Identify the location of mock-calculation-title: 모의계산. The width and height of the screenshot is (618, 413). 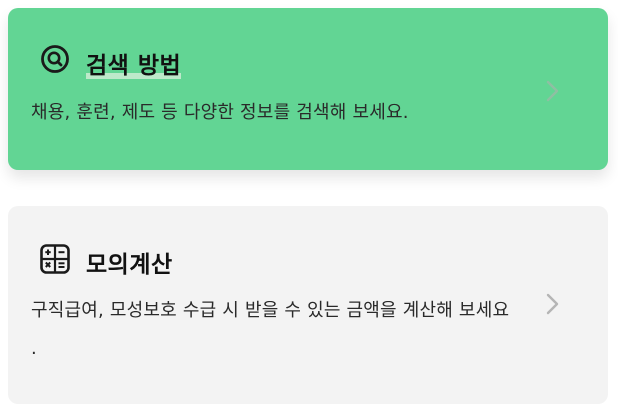
(129, 265).